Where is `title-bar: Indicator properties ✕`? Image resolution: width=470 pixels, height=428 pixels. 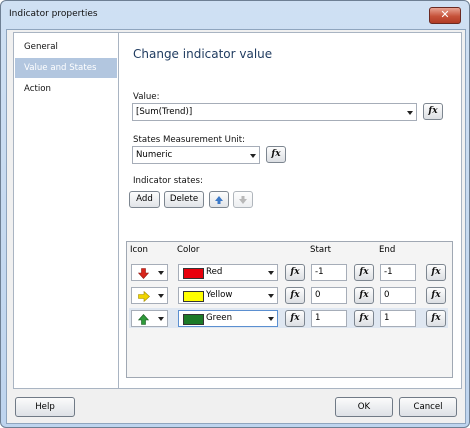 title-bar: Indicator properties ✕ is located at coordinates (235, 15).